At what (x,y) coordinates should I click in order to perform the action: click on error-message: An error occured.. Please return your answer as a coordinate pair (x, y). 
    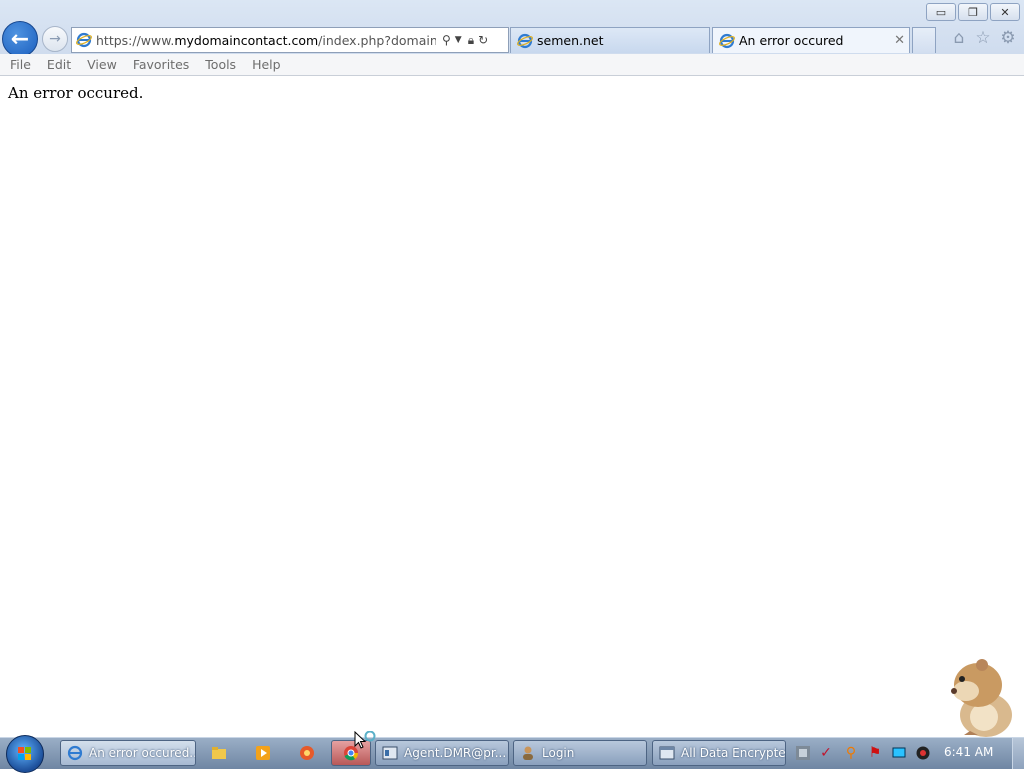
    Looking at the image, I should click on (76, 93).